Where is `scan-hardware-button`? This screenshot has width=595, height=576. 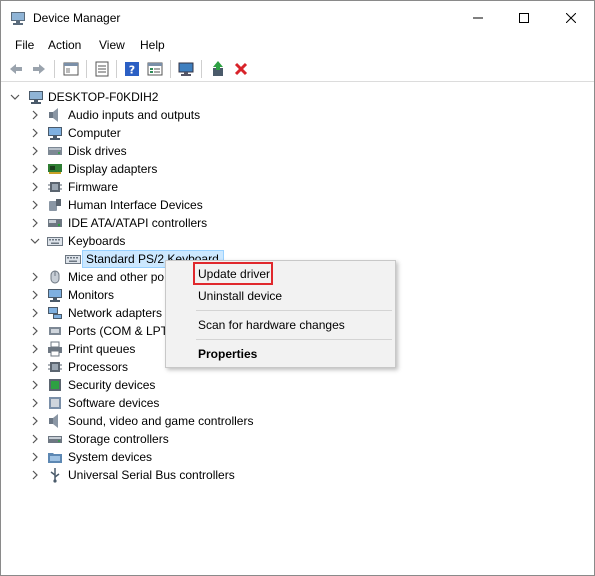
scan-hardware-button is located at coordinates (186, 69).